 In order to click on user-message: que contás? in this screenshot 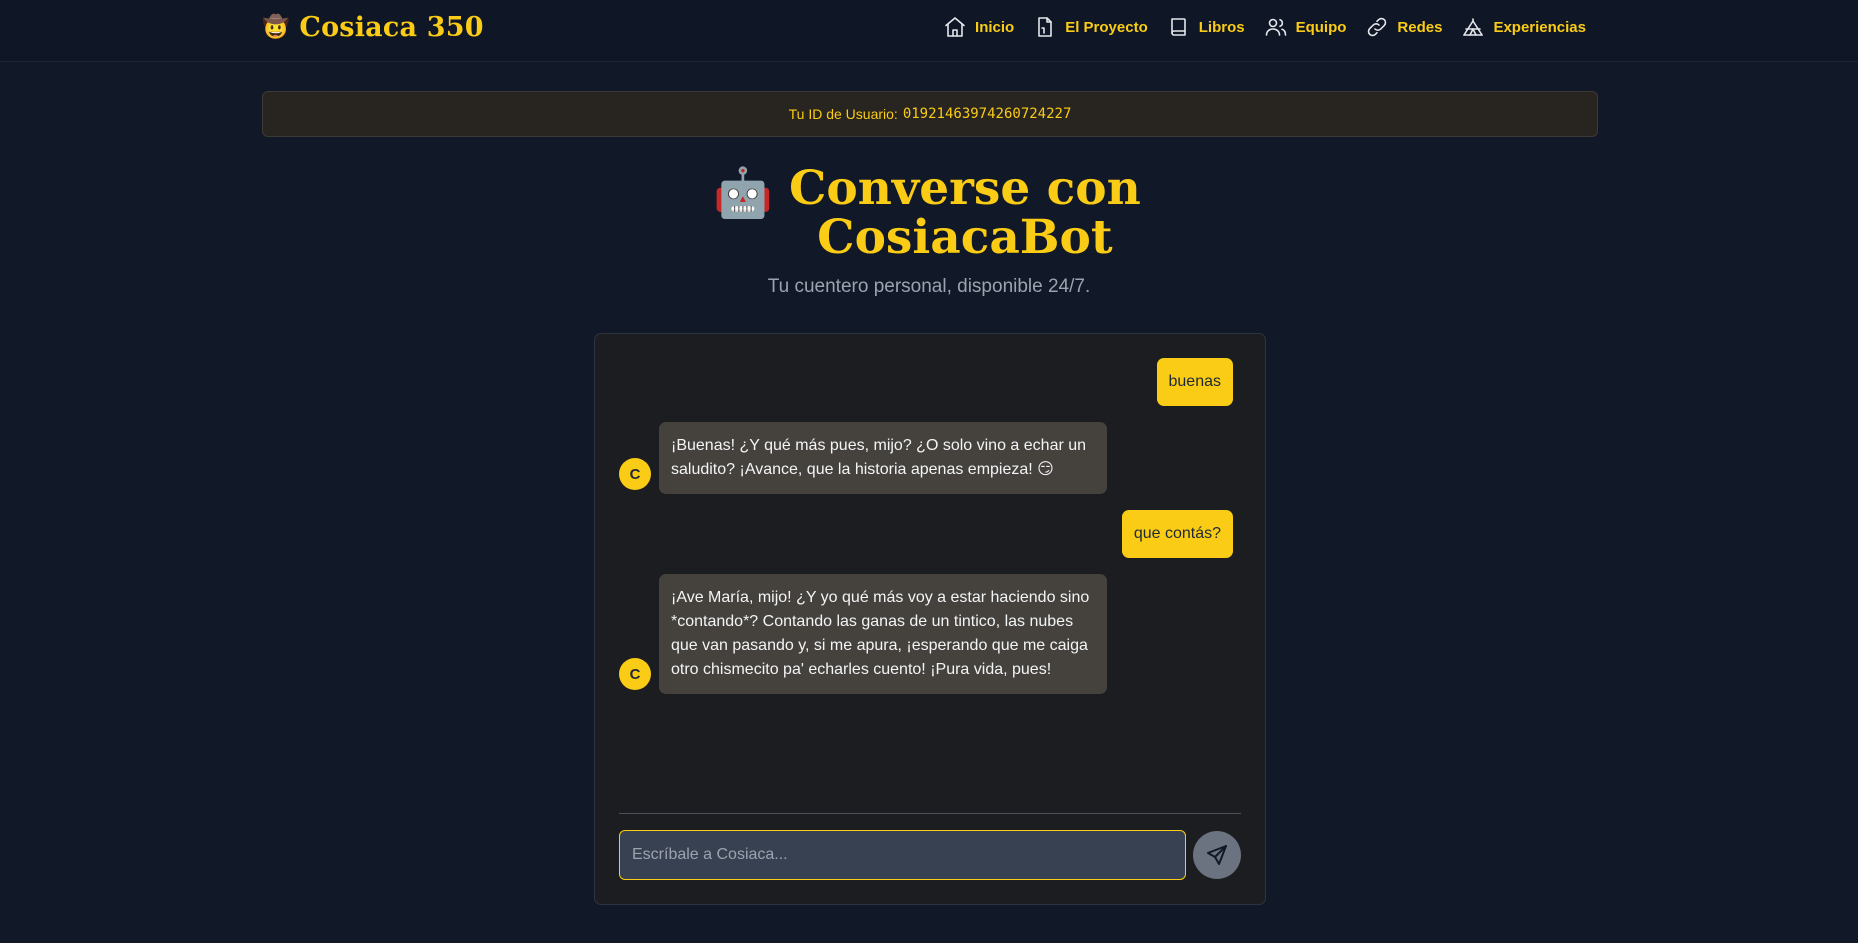, I will do `click(1177, 534)`.